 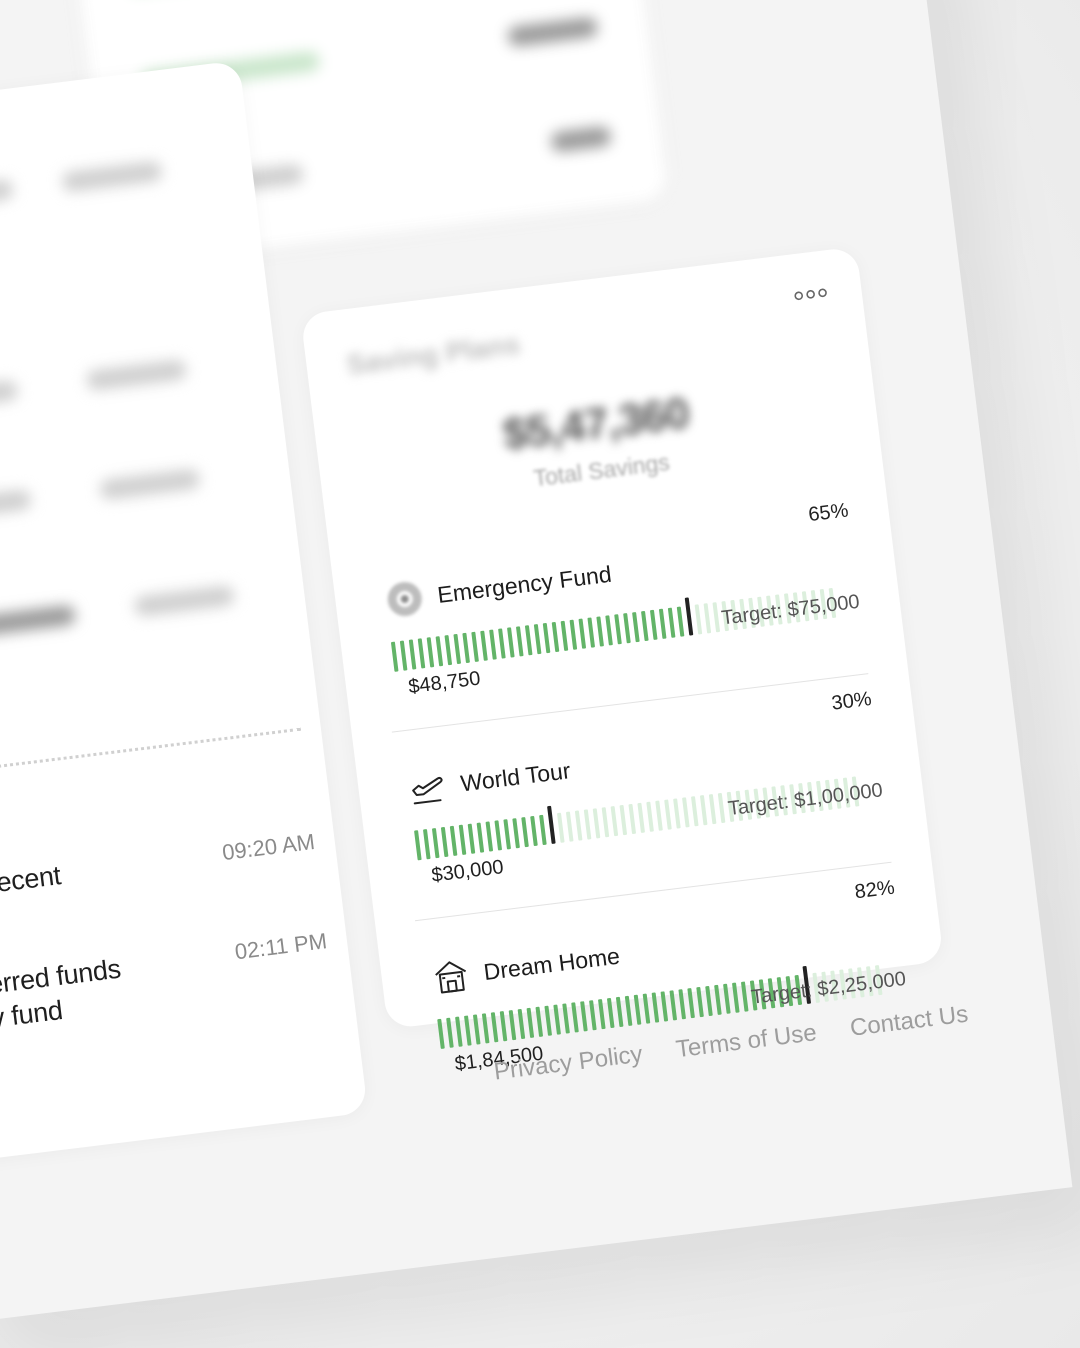 What do you see at coordinates (467, 871) in the screenshot?
I see `goal-saved-amount: $30,000` at bounding box center [467, 871].